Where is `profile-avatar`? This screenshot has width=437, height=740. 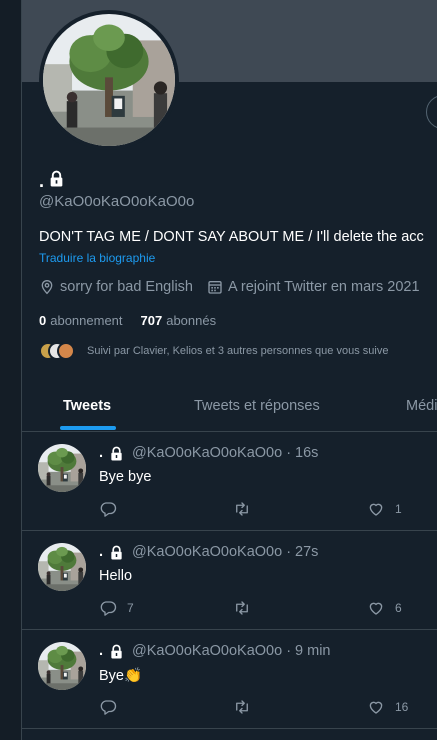 profile-avatar is located at coordinates (109, 80).